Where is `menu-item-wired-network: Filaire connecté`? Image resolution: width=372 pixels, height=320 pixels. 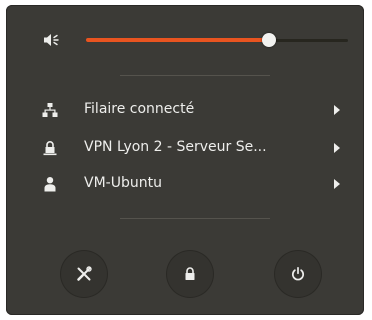 menu-item-wired-network: Filaire connecté is located at coordinates (185, 110).